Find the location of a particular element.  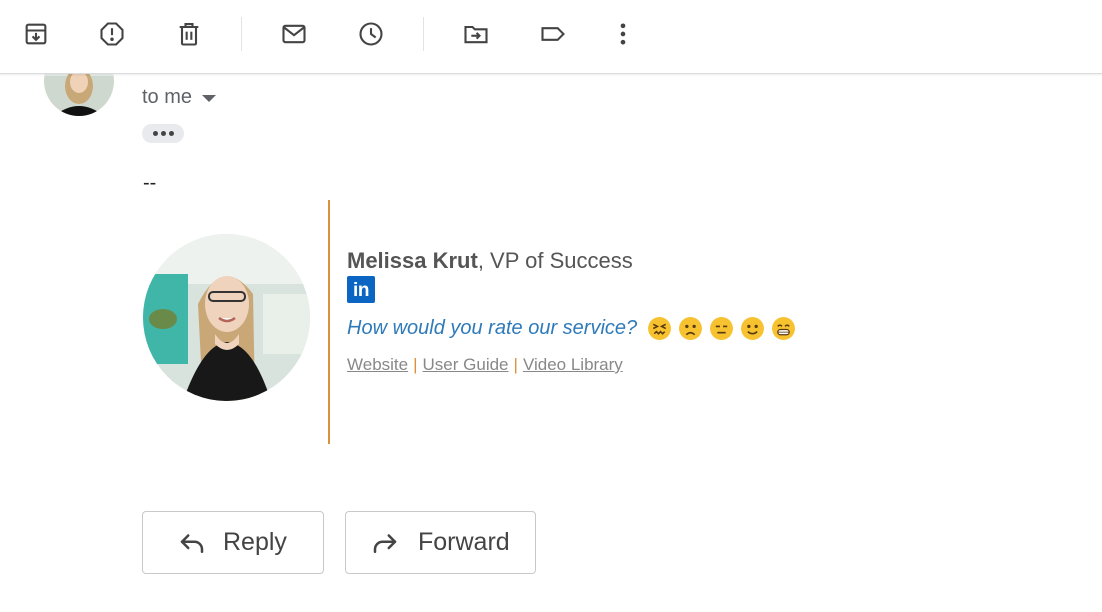

label-icon is located at coordinates (553, 34).